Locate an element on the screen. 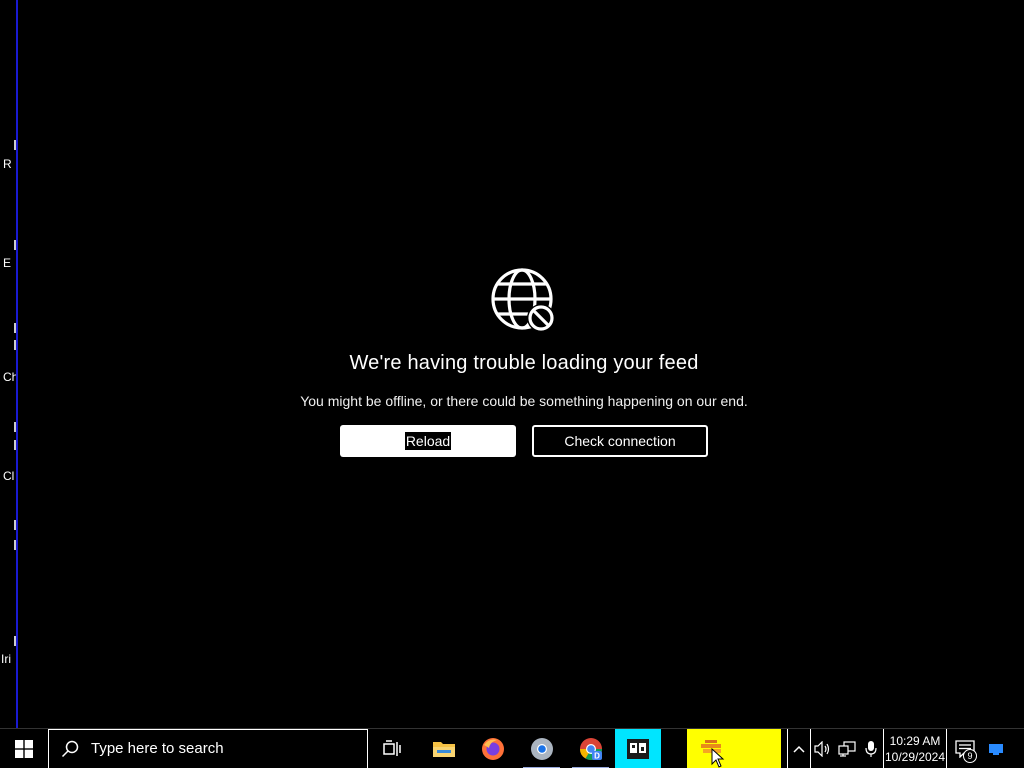 The height and width of the screenshot is (768, 1024). firefox-button is located at coordinates (492, 748).